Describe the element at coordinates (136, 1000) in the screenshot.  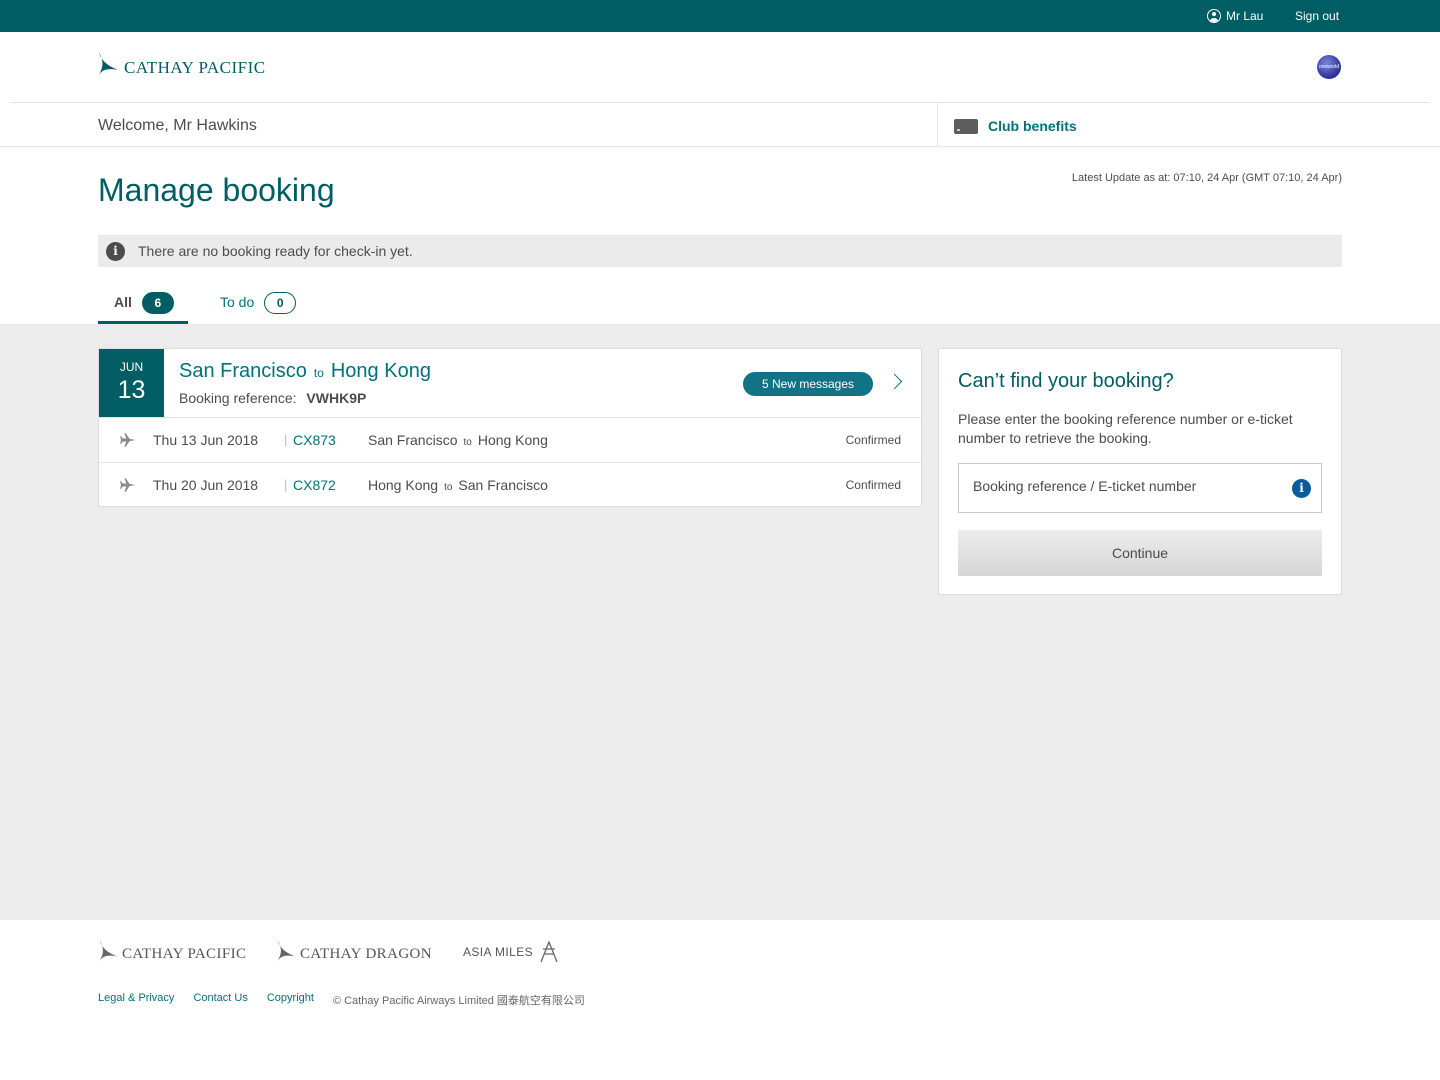
I see `legal-privacy-link: Legal & Privacy` at that location.